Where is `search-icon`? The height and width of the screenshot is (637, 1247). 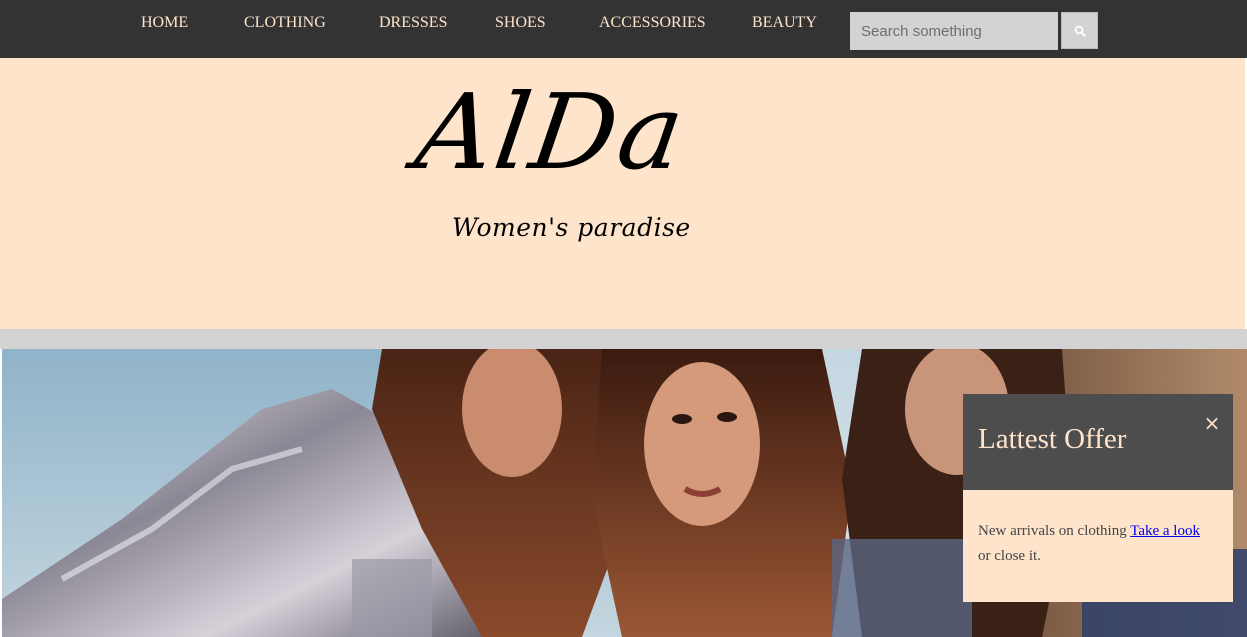 search-icon is located at coordinates (1080, 31).